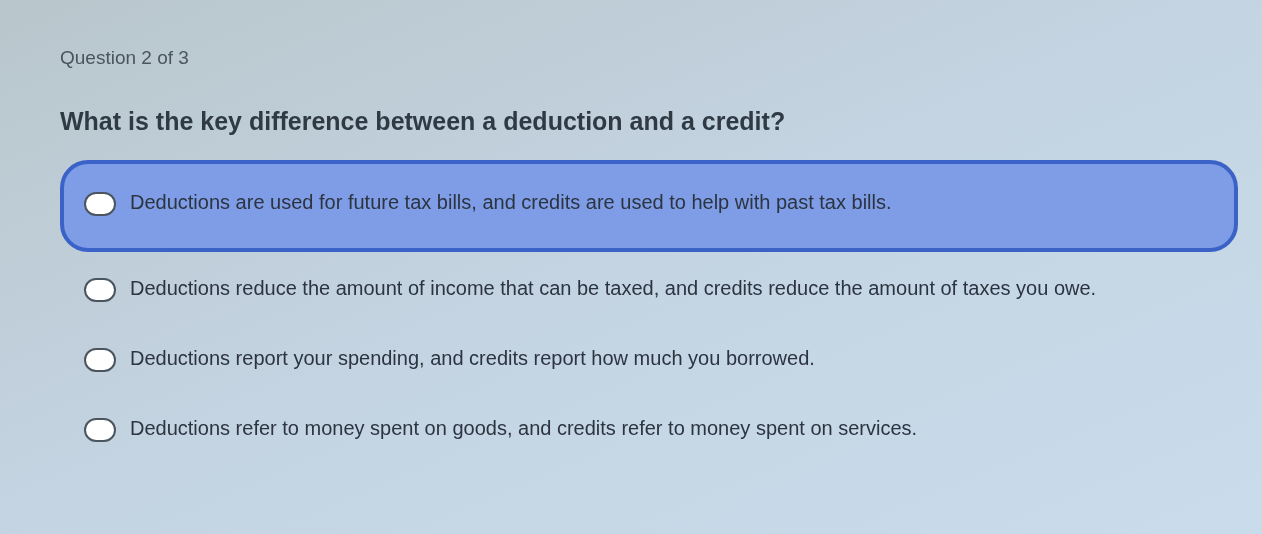 The height and width of the screenshot is (534, 1262). What do you see at coordinates (511, 202) in the screenshot?
I see `answer-text: Deductions are used for future tax bills, and credits are used to help with past tax bills.` at bounding box center [511, 202].